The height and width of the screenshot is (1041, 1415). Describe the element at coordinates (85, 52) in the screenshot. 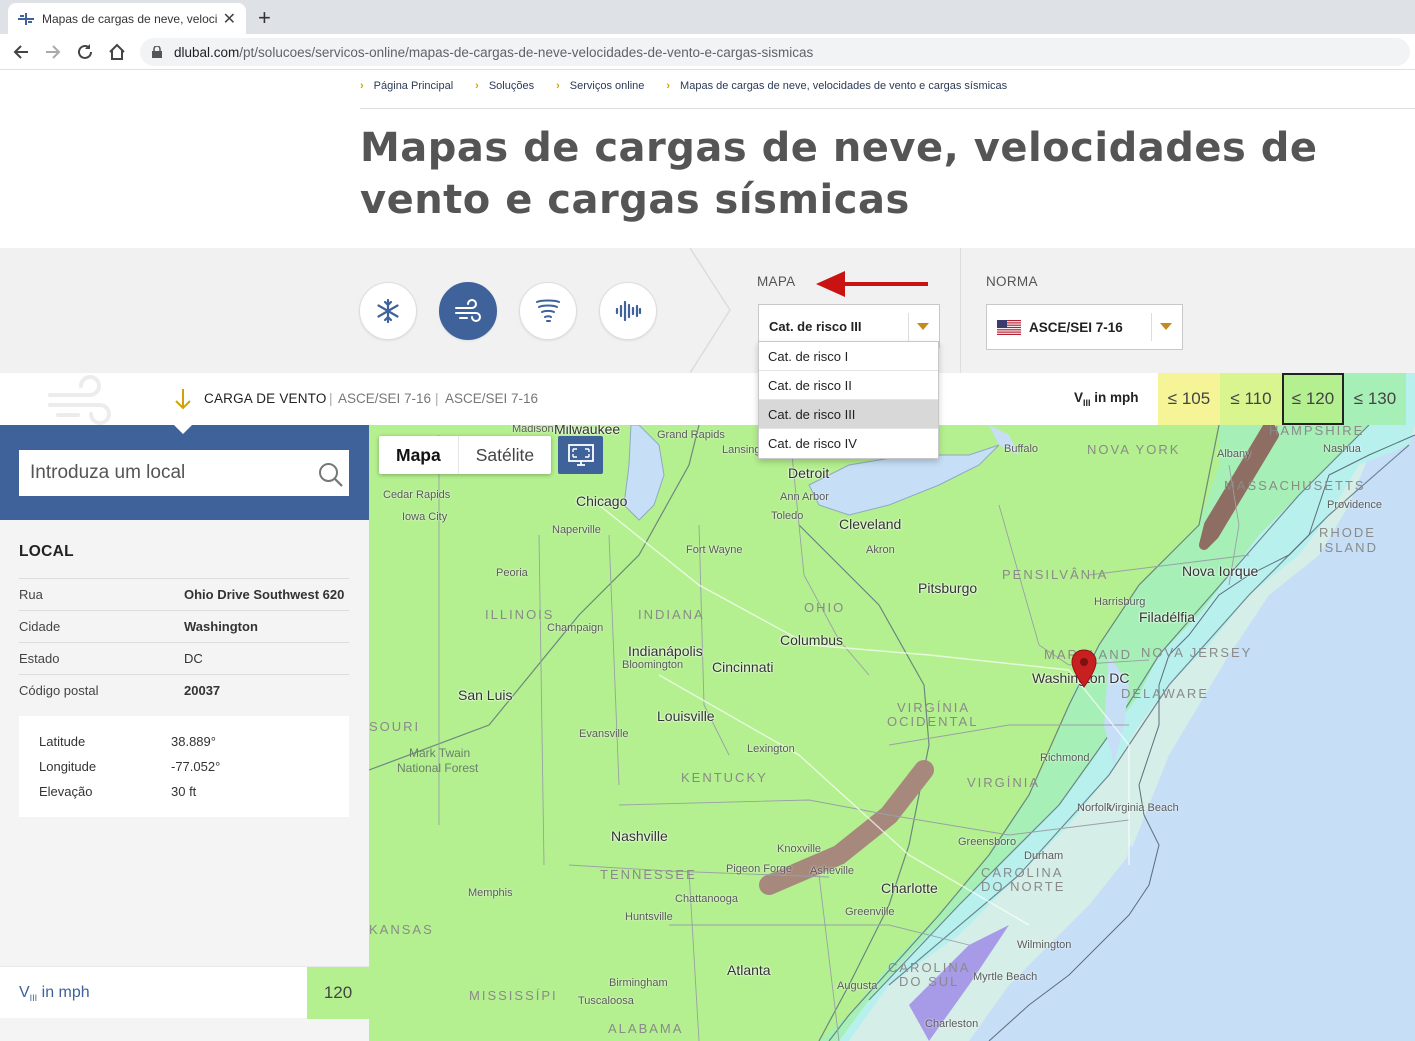

I see `reload-icon` at that location.